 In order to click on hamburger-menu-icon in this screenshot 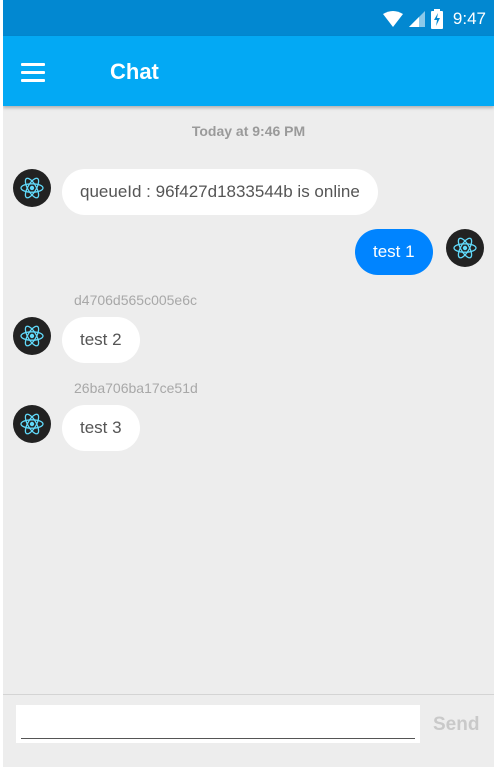, I will do `click(33, 72)`.